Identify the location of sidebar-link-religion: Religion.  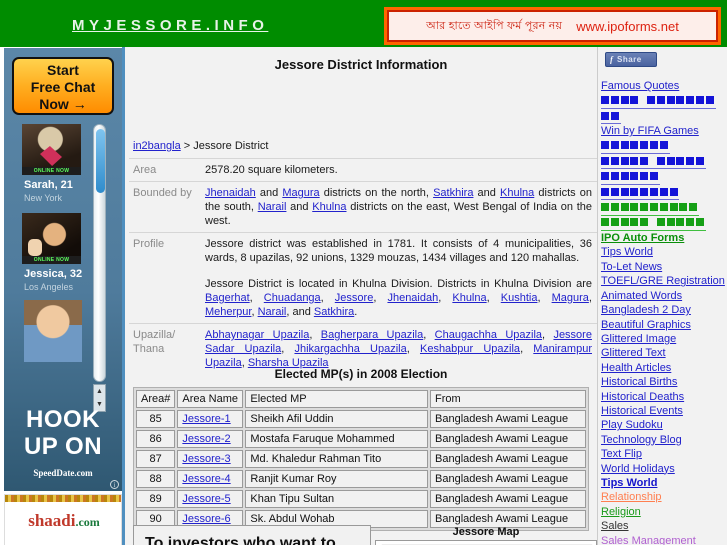
(664, 512).